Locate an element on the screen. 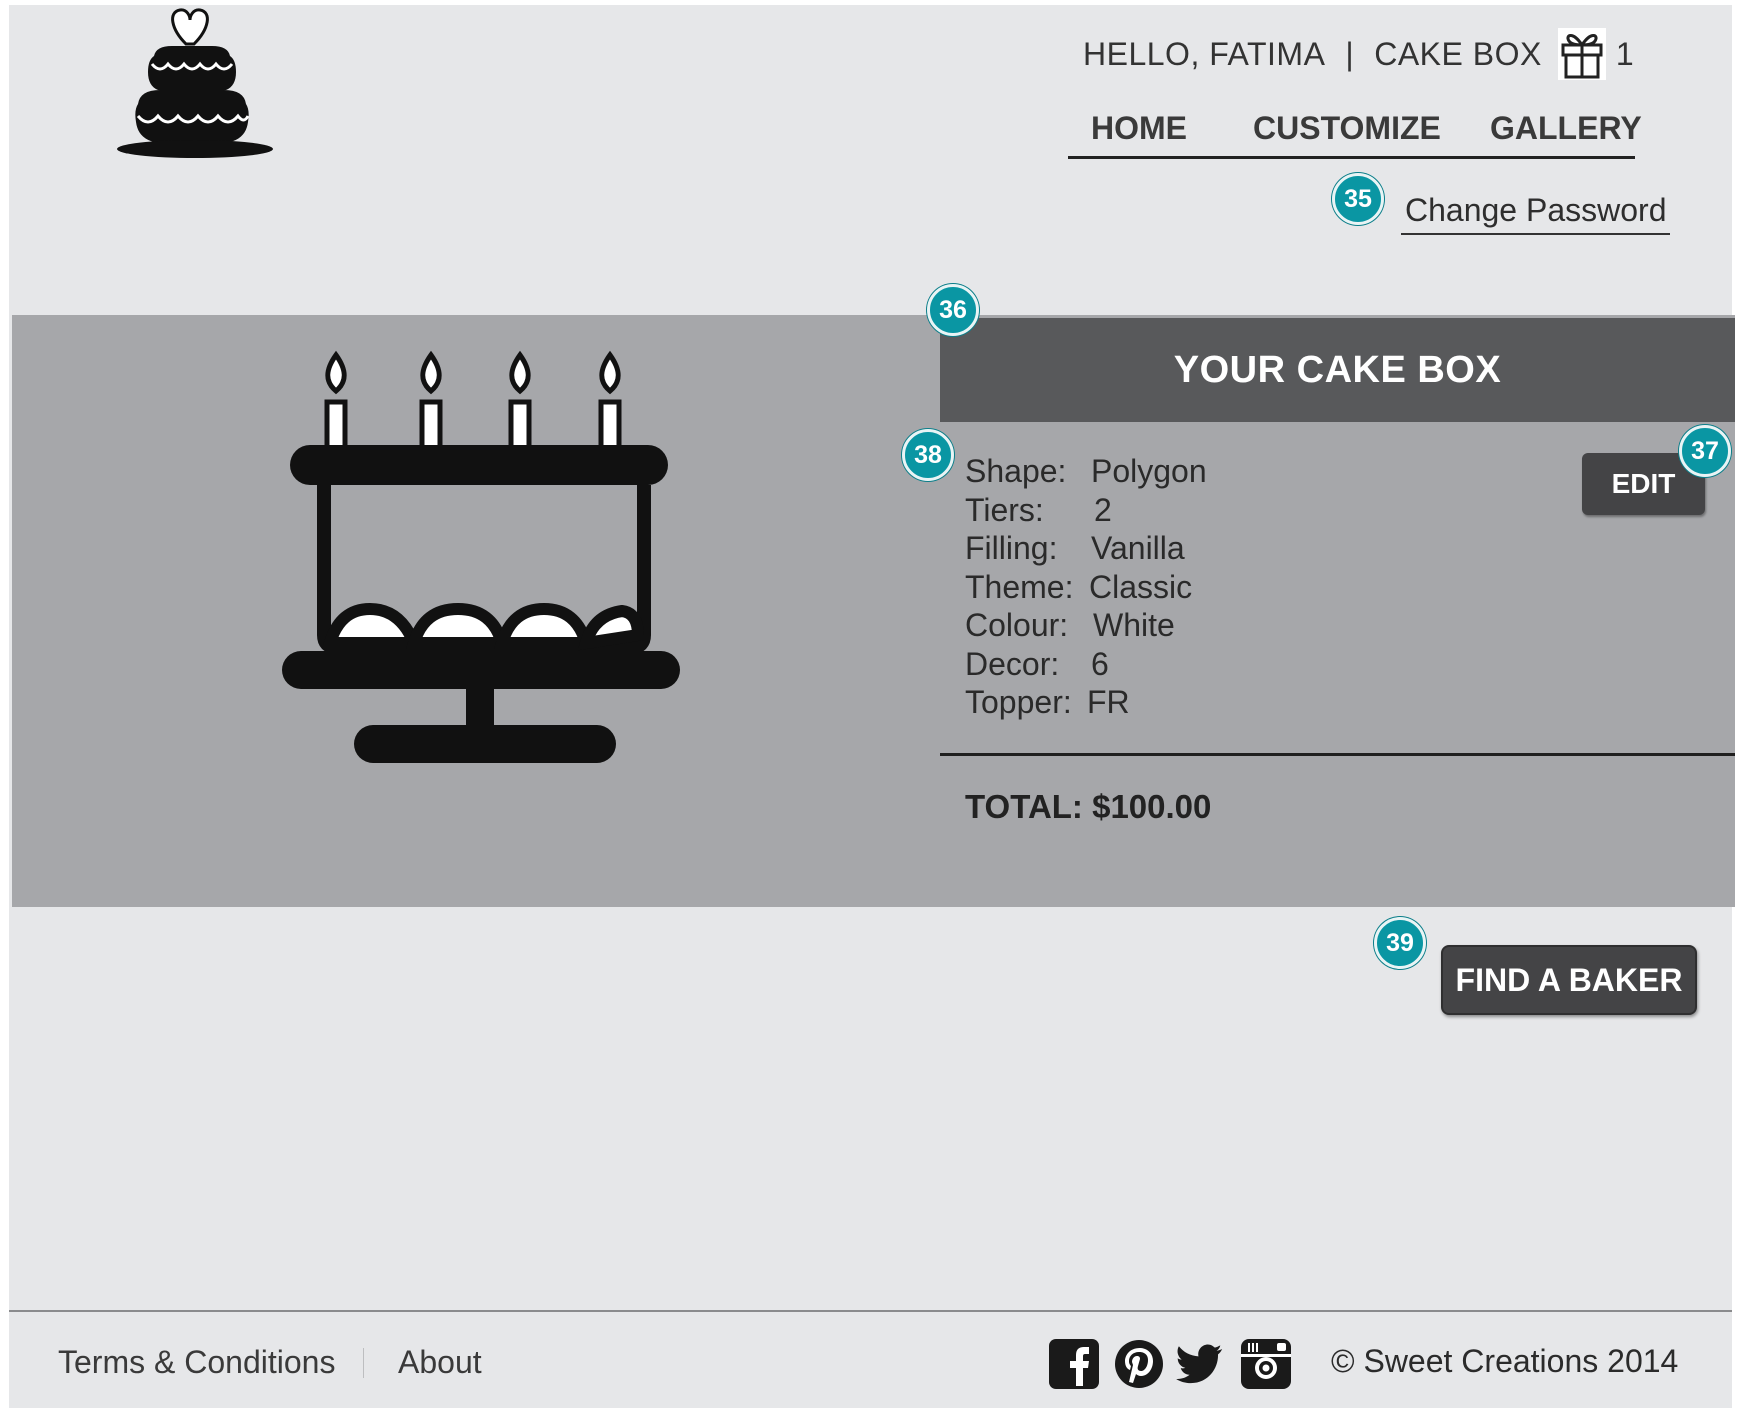 This screenshot has width=1739, height=1411. spec-label: Topper: is located at coordinates (1018, 702).